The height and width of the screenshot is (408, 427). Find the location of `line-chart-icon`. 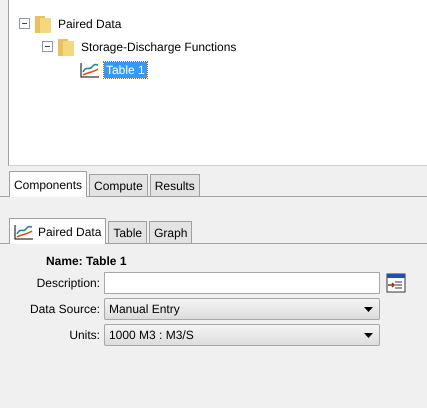

line-chart-icon is located at coordinates (90, 70).